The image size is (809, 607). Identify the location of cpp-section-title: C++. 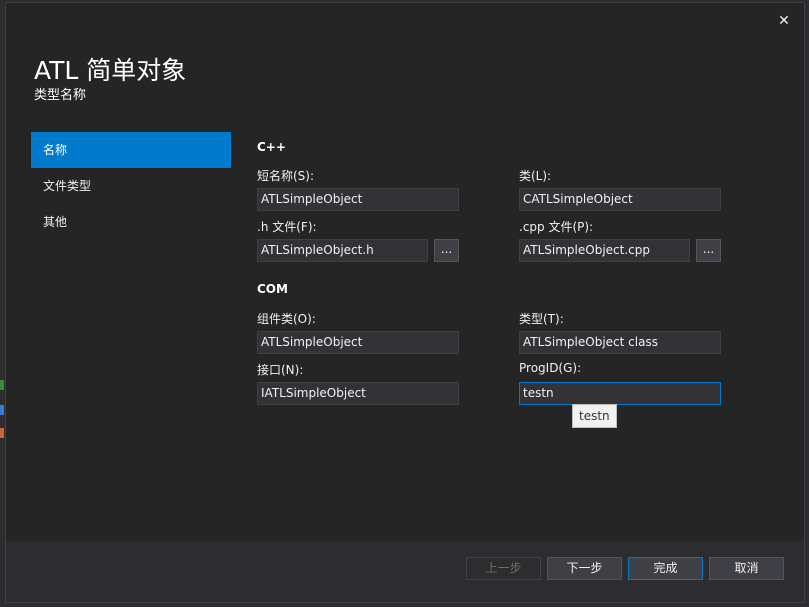
(271, 147).